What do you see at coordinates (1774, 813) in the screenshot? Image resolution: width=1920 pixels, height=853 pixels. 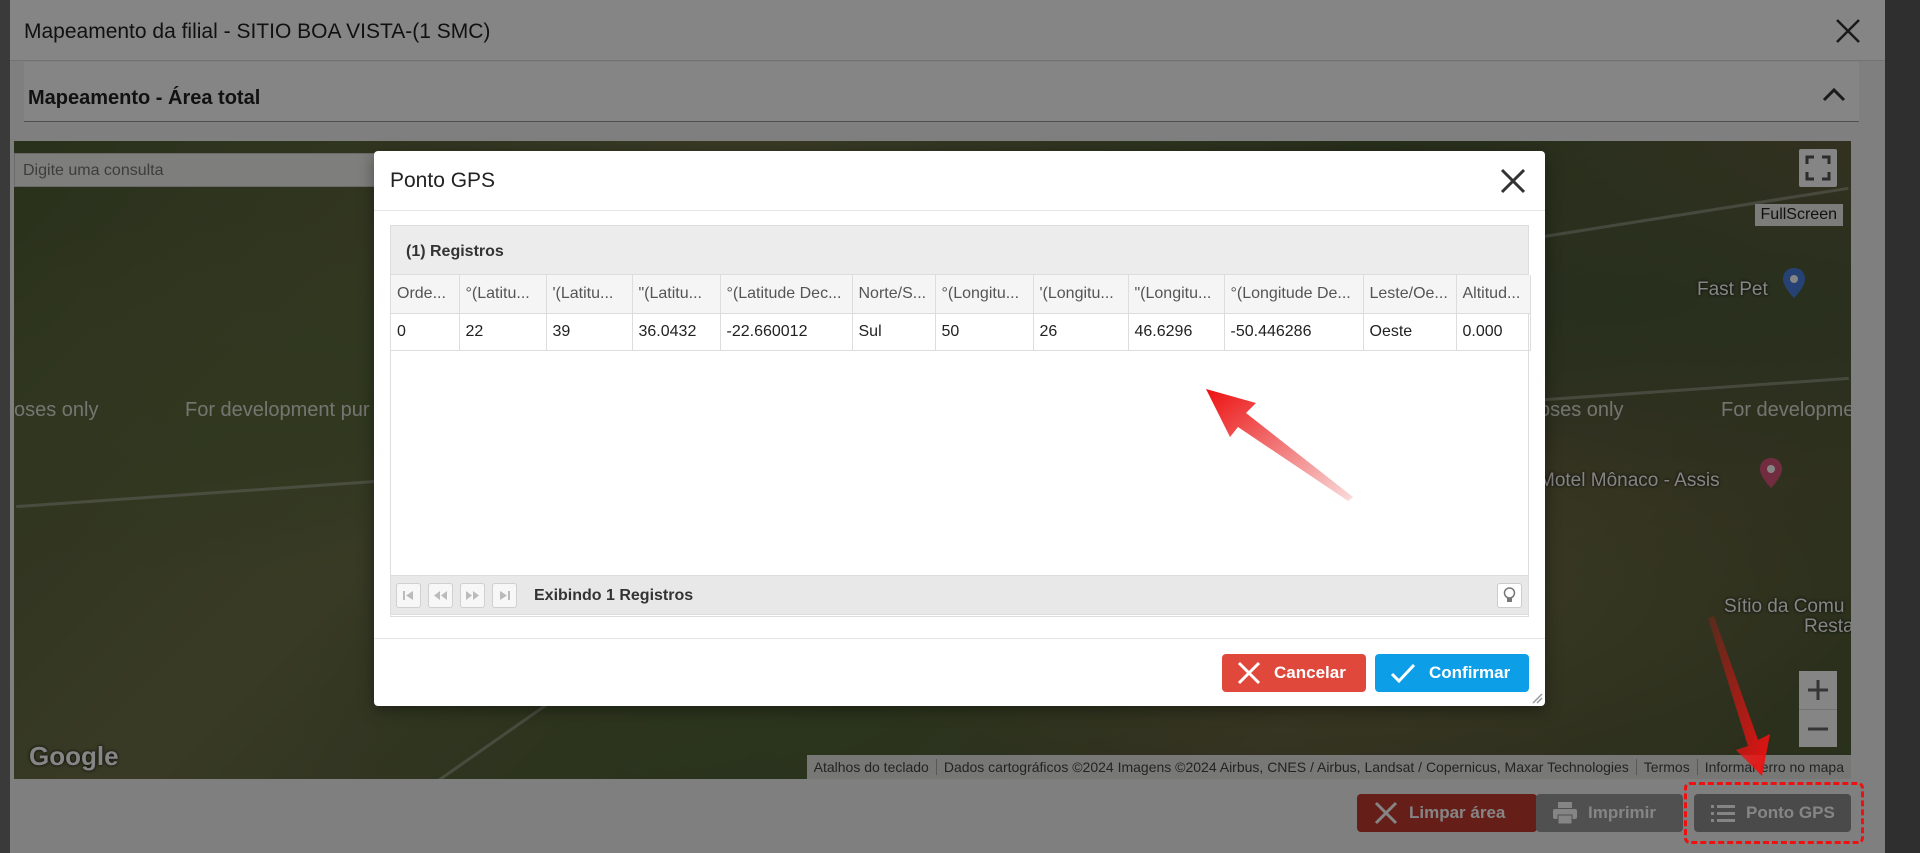 I see `annotation-highlight` at bounding box center [1774, 813].